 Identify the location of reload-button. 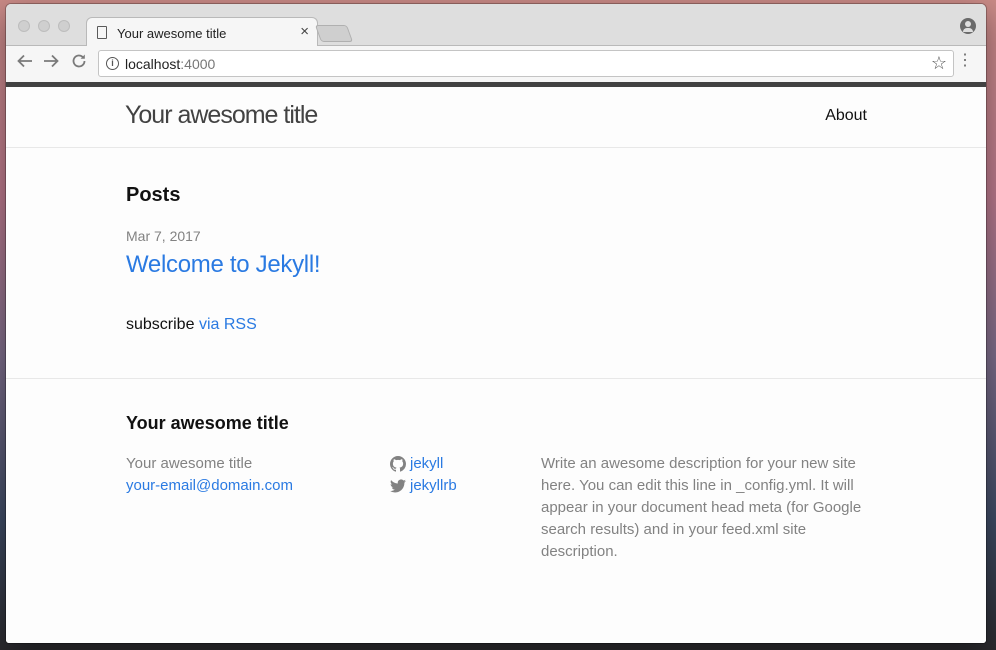
(79, 64).